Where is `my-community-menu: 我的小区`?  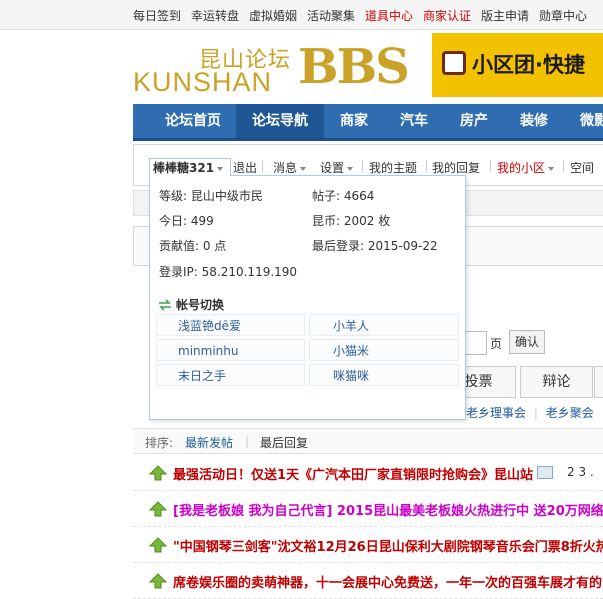 my-community-menu: 我的小区 is located at coordinates (526, 167).